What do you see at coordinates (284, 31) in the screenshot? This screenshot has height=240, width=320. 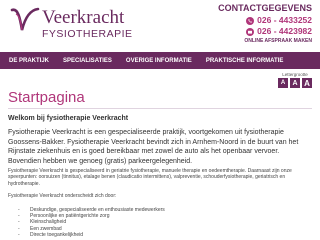 I see `phone-number-2: 026 - 4423982` at bounding box center [284, 31].